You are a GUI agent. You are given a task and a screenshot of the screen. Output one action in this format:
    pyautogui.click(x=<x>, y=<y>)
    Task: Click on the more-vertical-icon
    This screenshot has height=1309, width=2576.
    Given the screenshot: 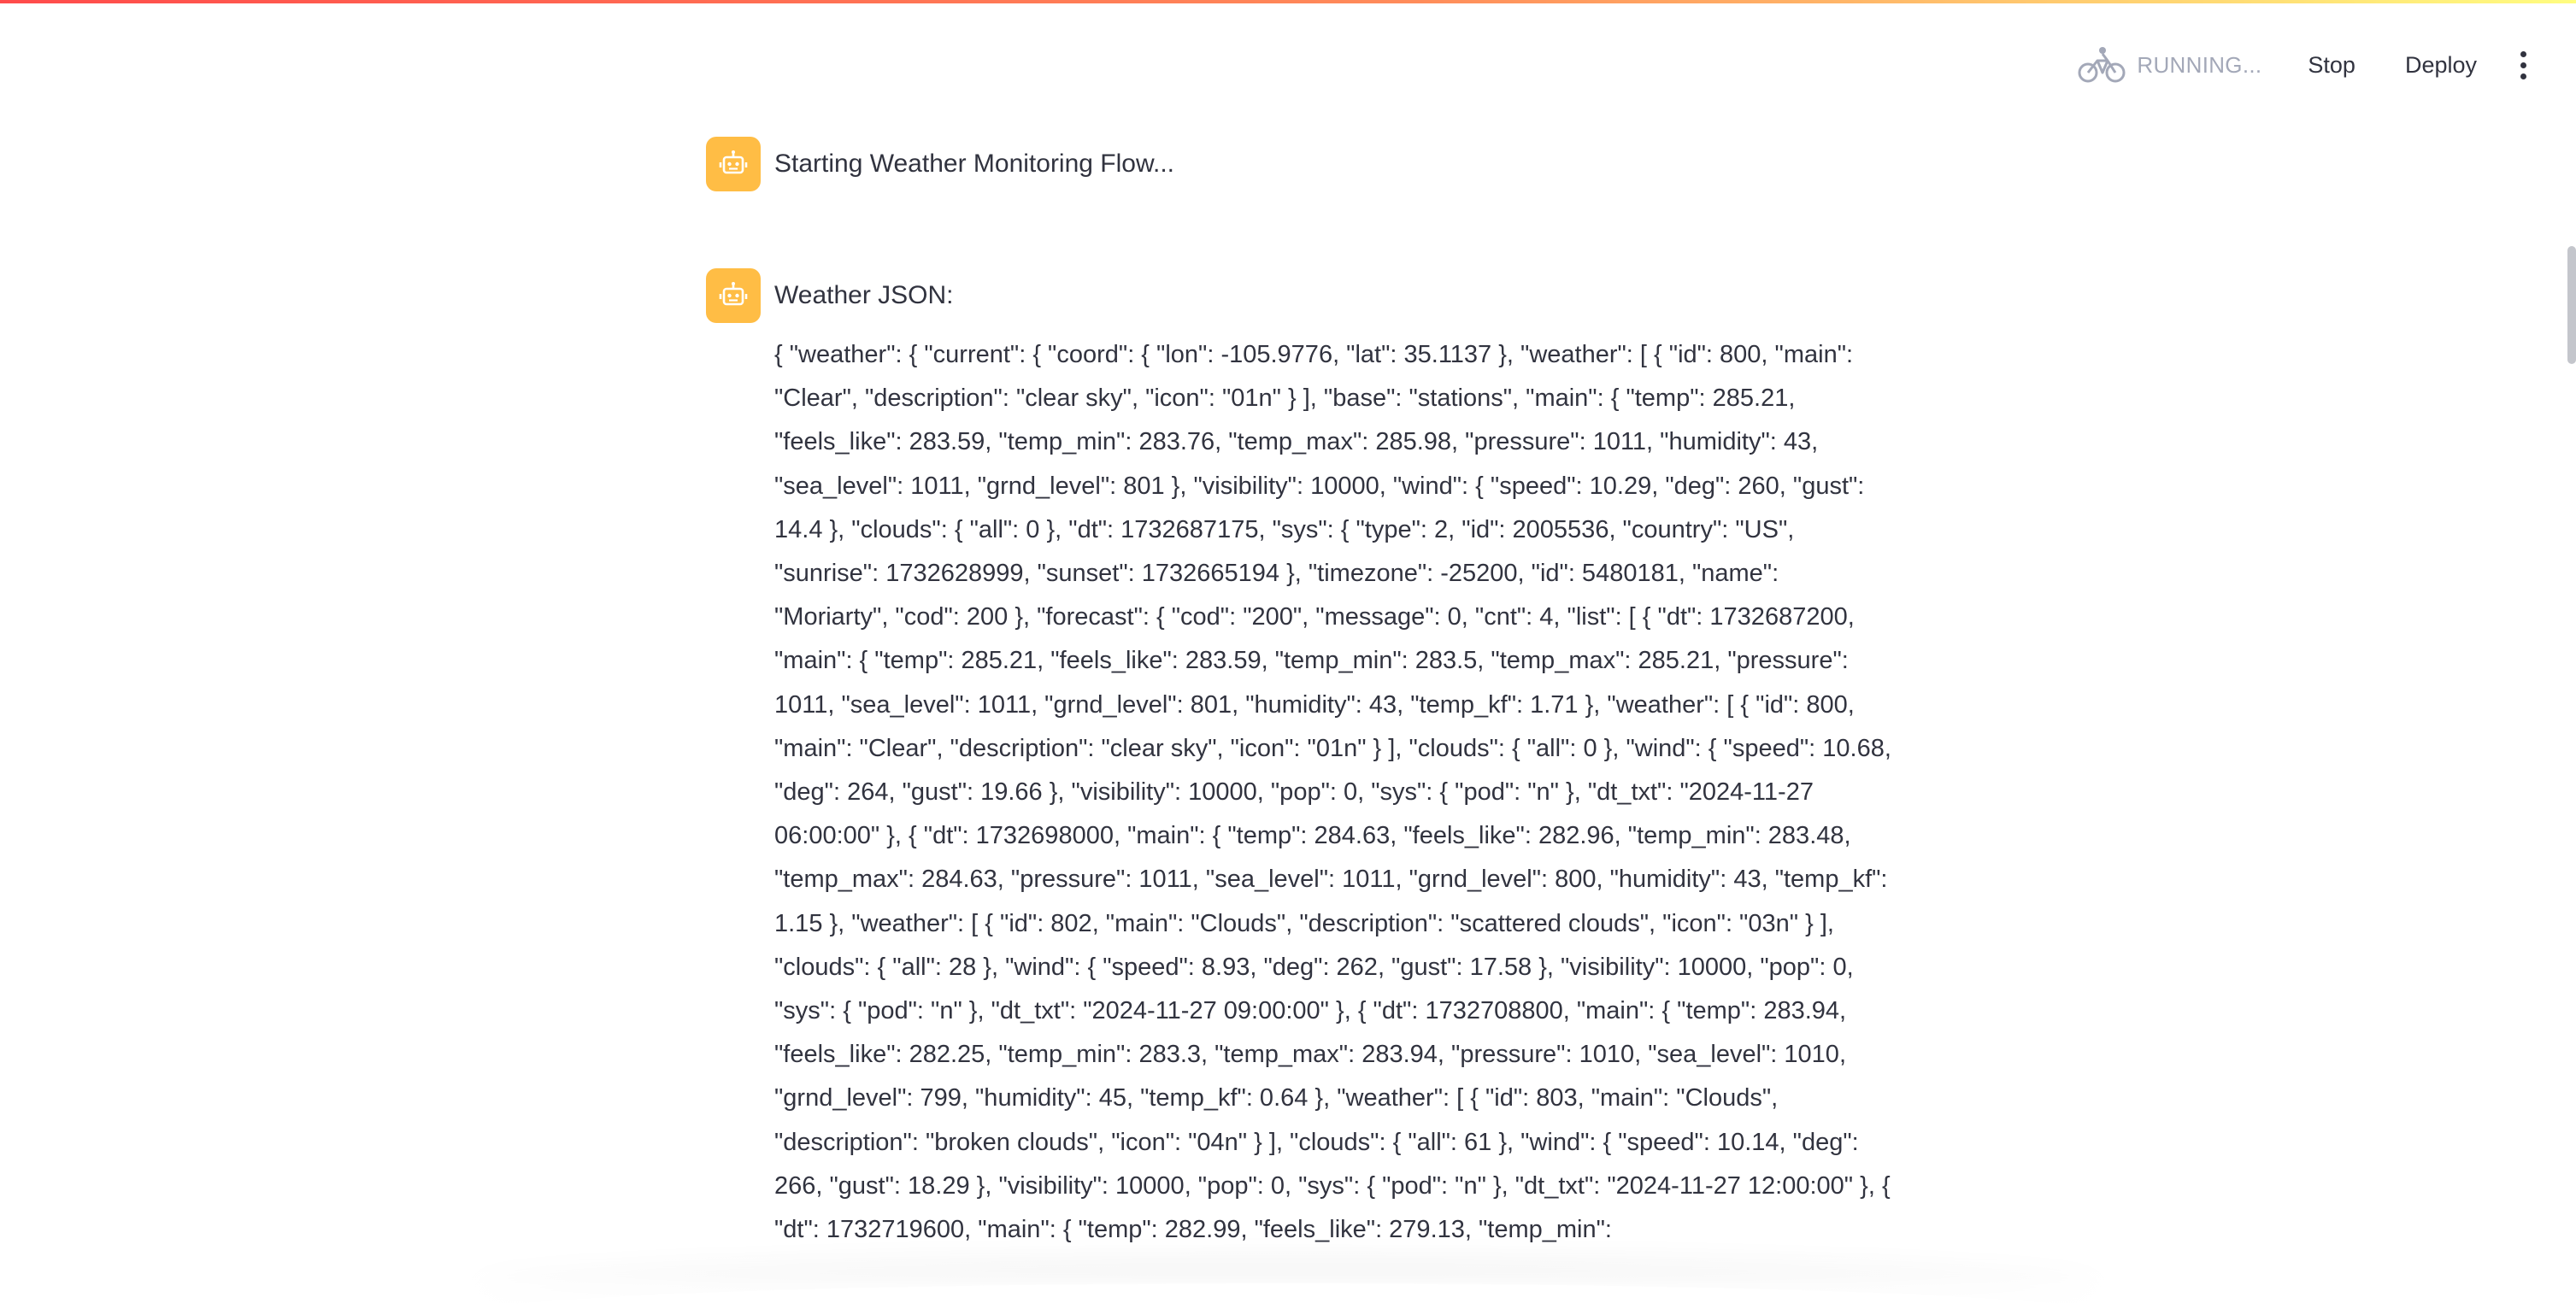 What is the action you would take?
    pyautogui.click(x=2523, y=65)
    